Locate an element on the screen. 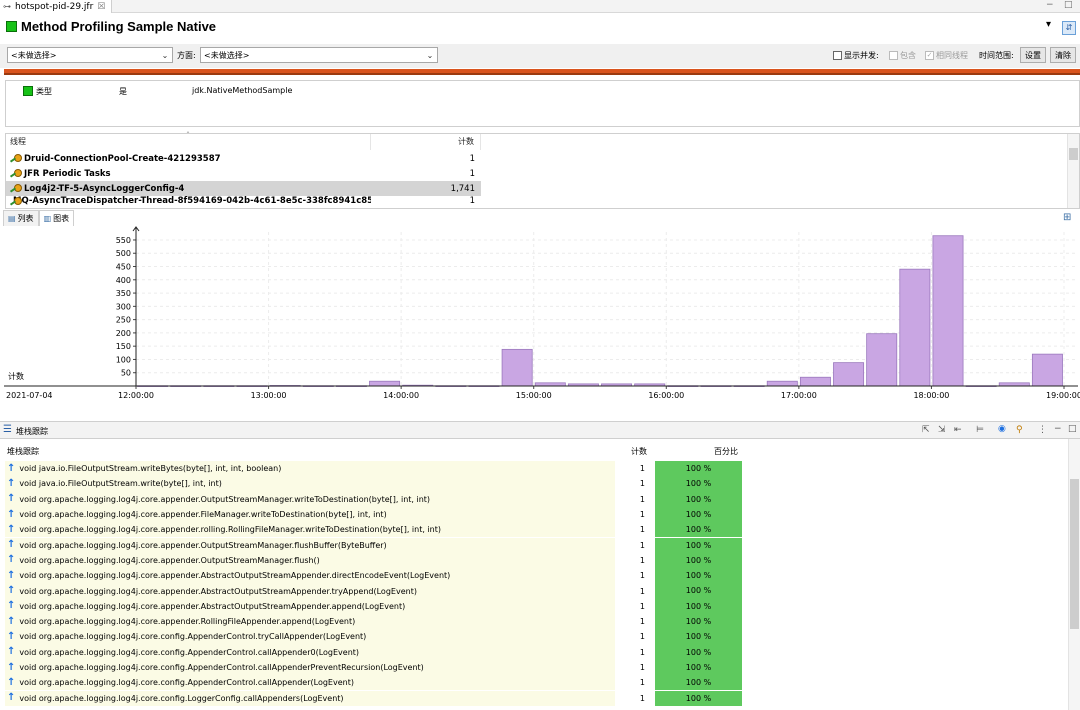  y-tick-label: 400 is located at coordinates (123, 280).